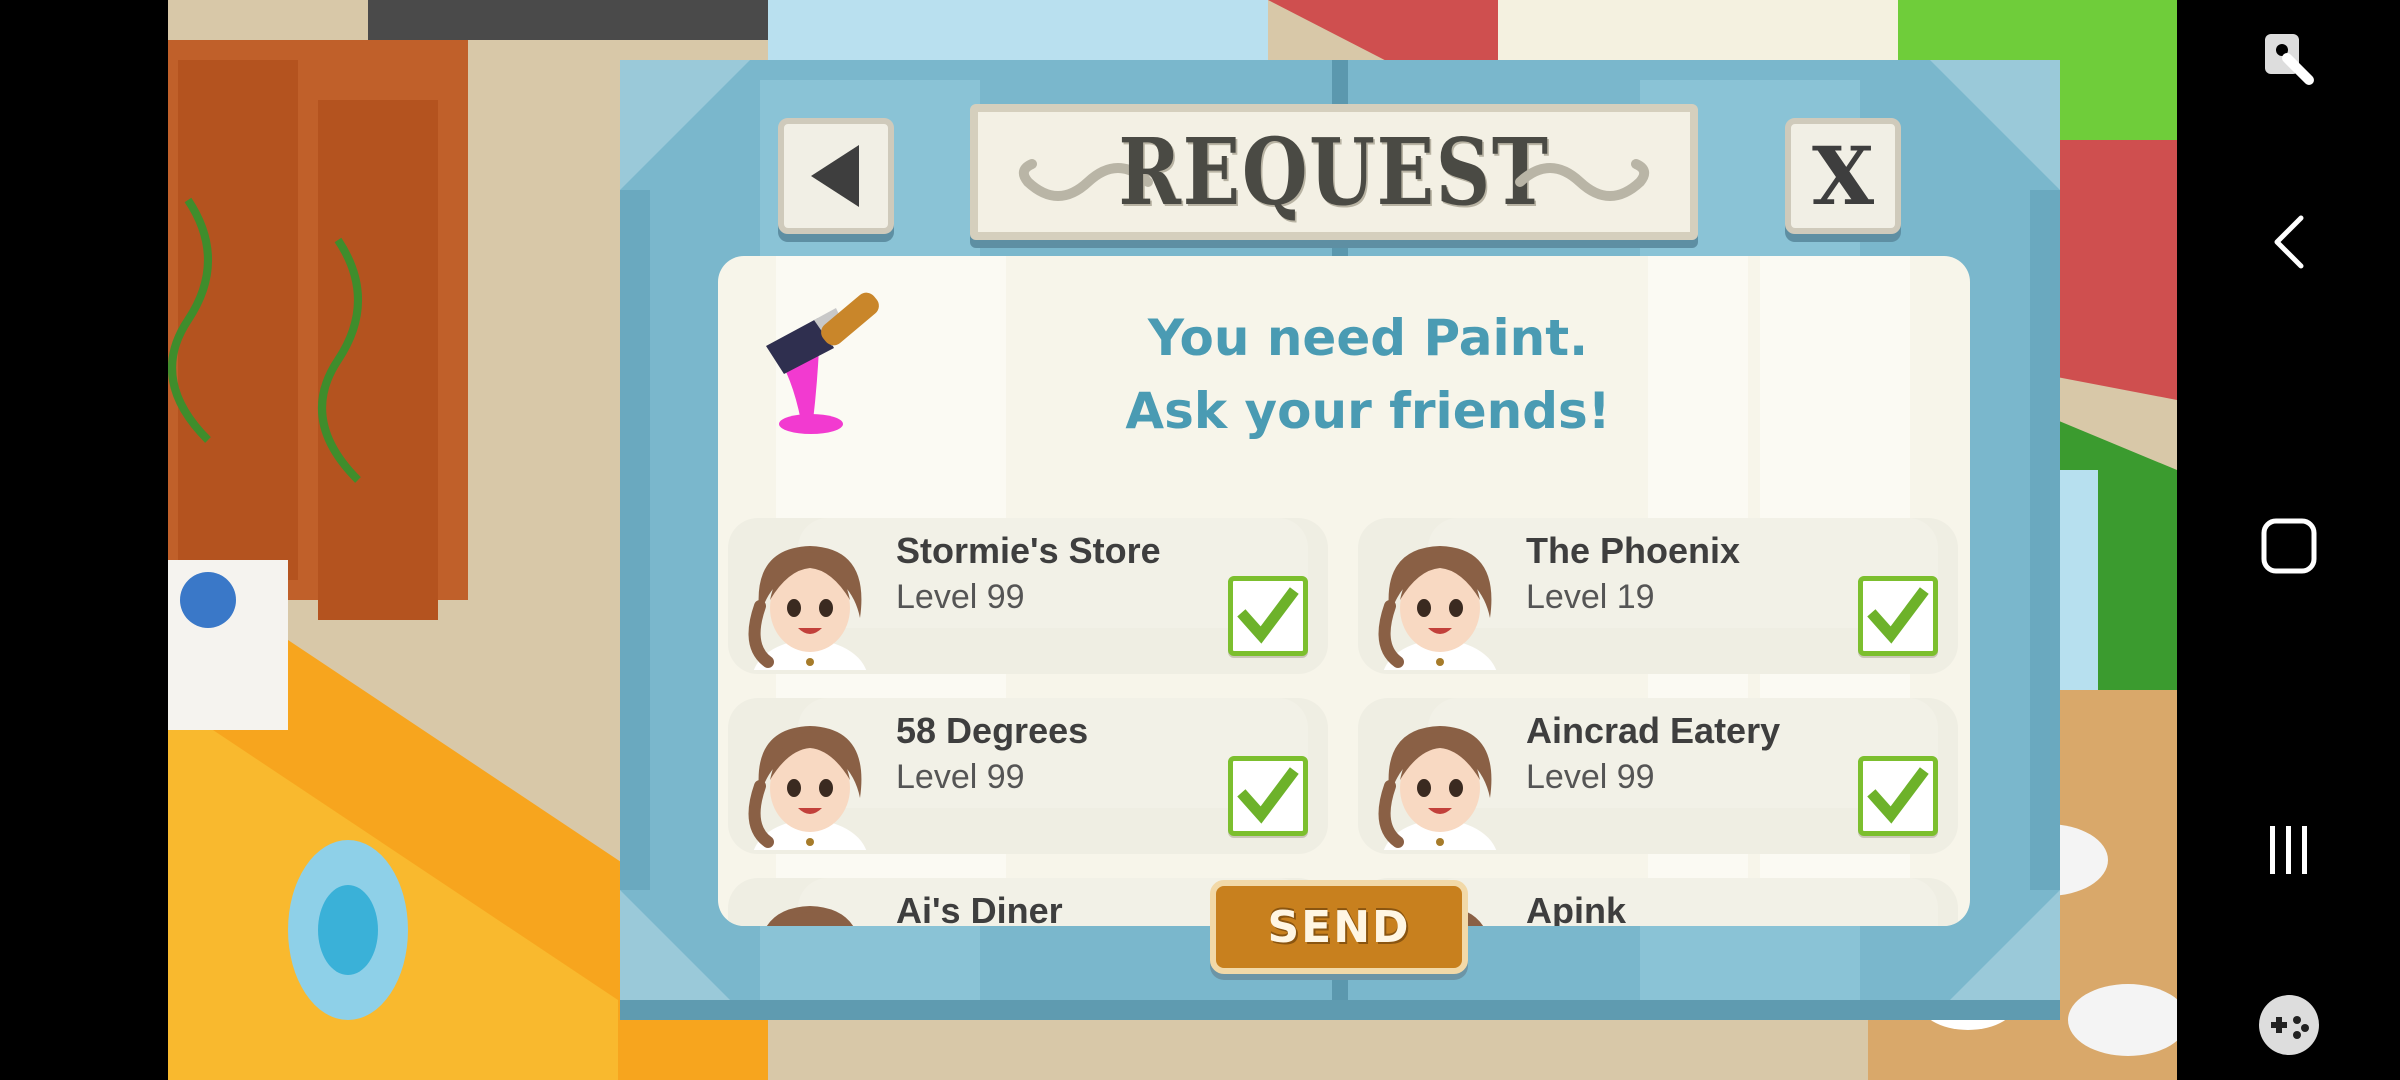 The width and height of the screenshot is (2400, 1080). Describe the element at coordinates (1368, 411) in the screenshot. I see `message-line-2: Ask your friends!` at that location.